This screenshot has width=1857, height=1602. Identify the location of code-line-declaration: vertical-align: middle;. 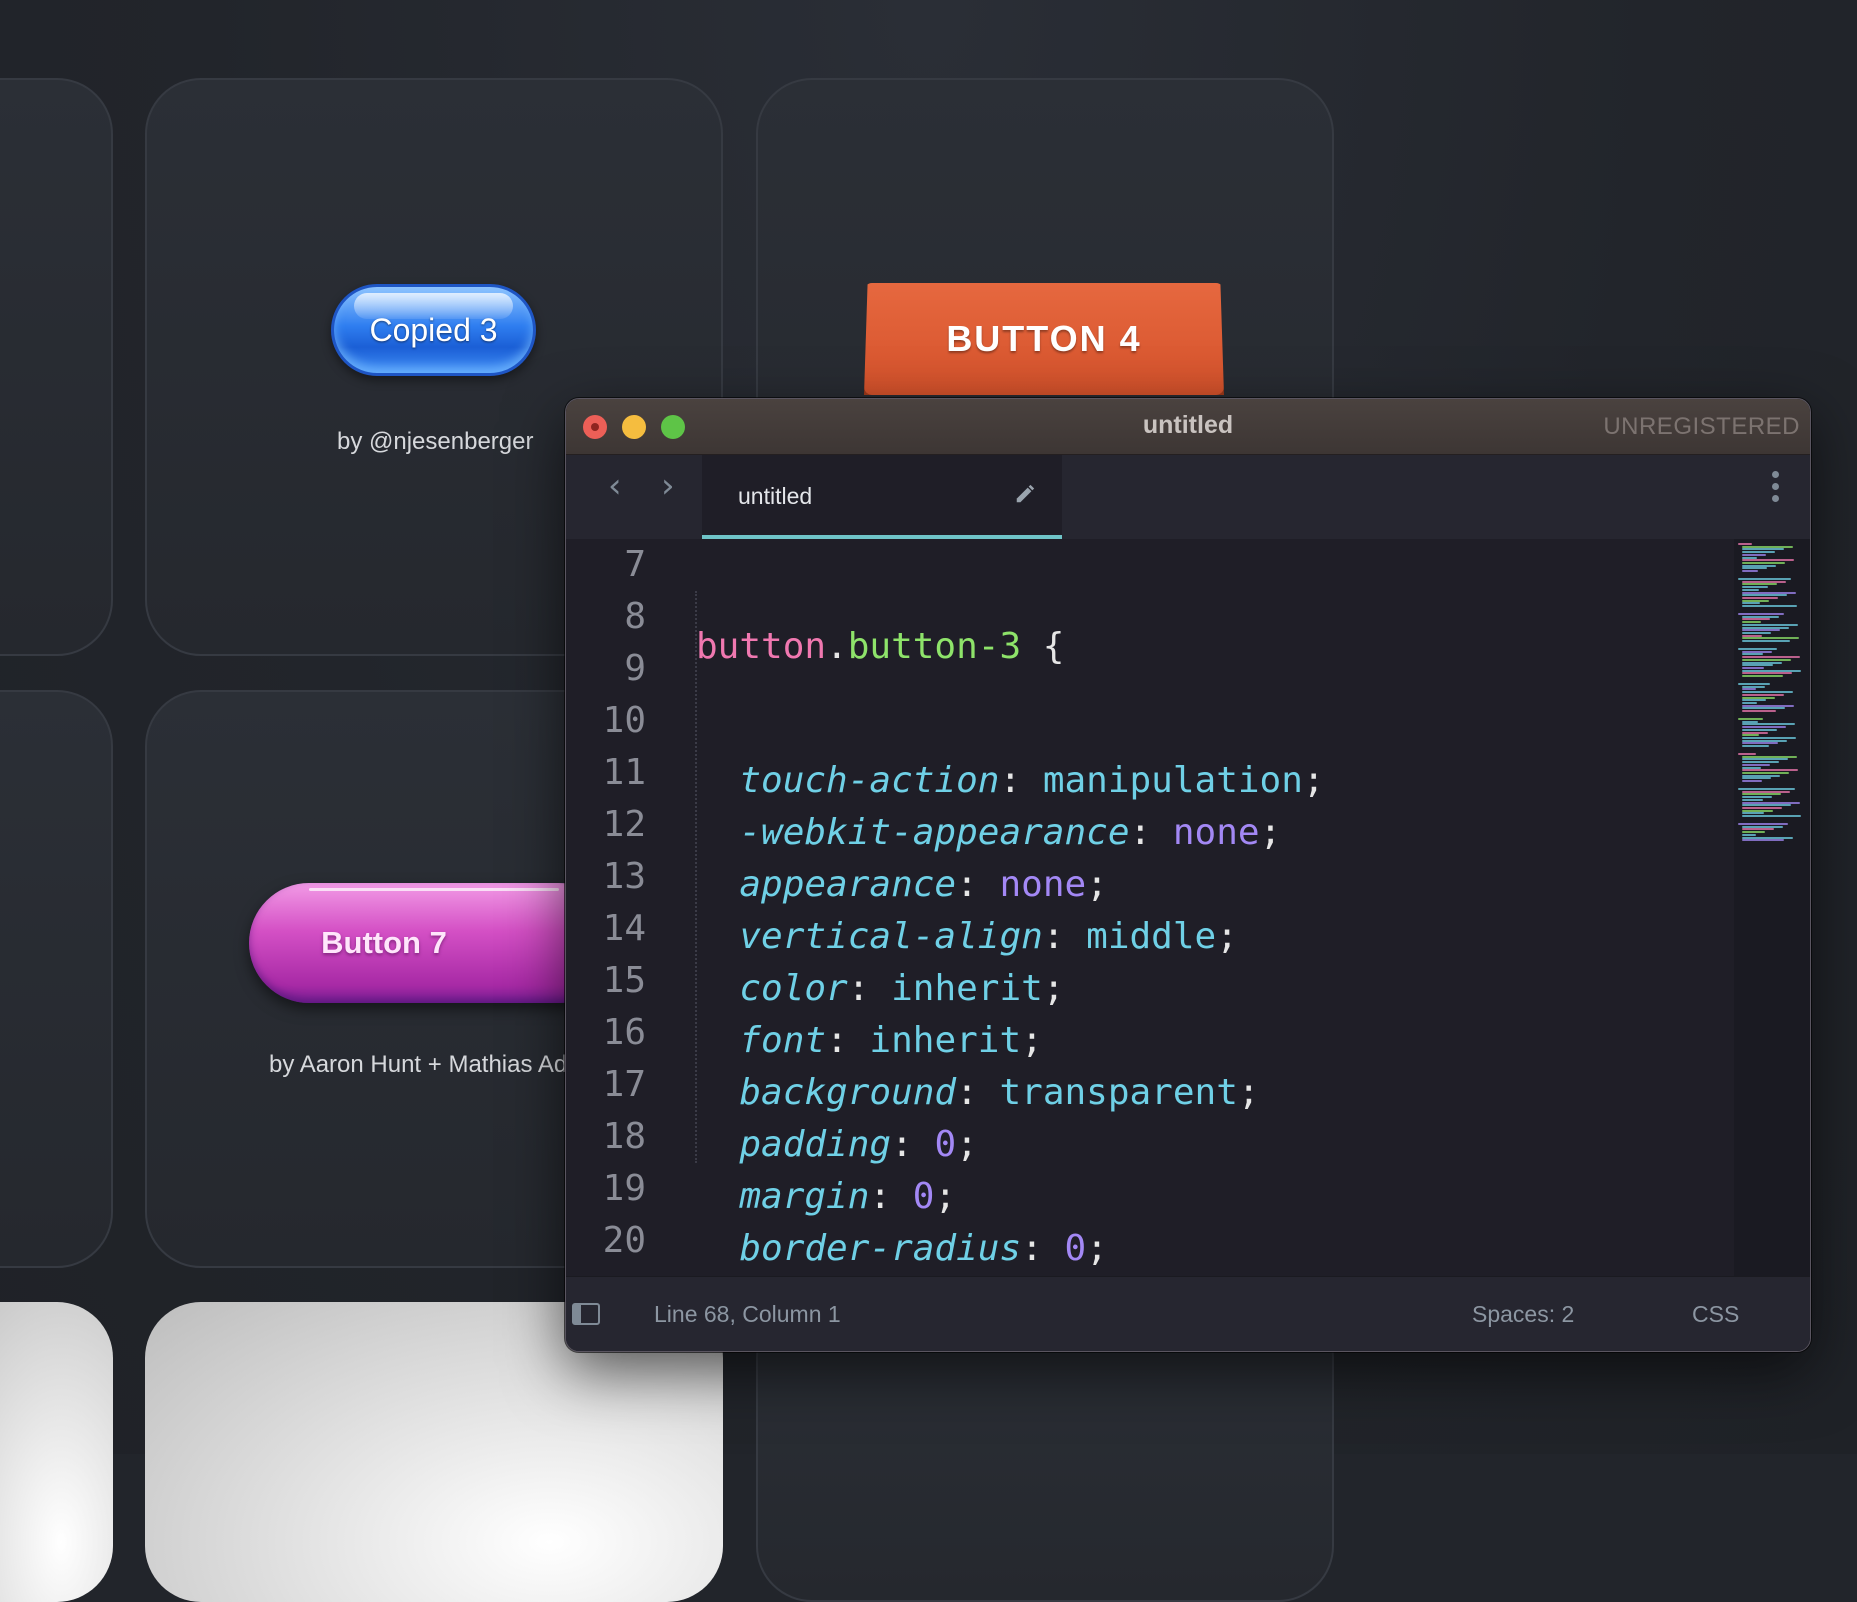
(988, 936).